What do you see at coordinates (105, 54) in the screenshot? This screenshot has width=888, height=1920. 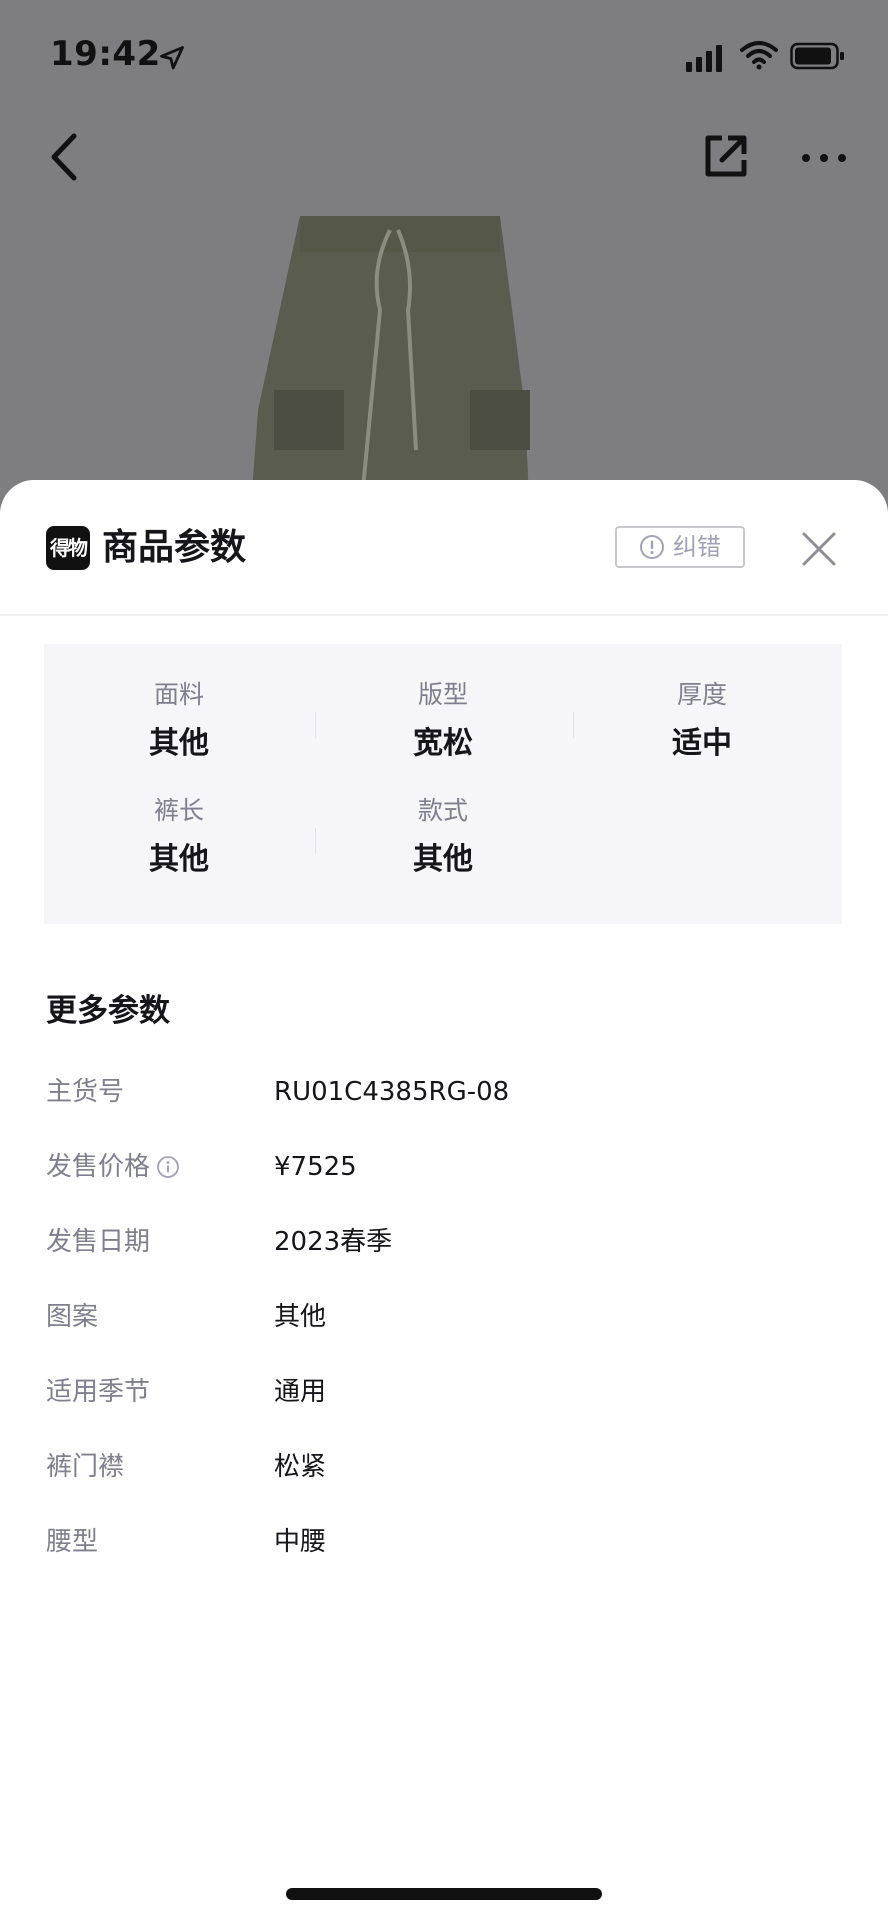 I see `status-time: 19:42` at bounding box center [105, 54].